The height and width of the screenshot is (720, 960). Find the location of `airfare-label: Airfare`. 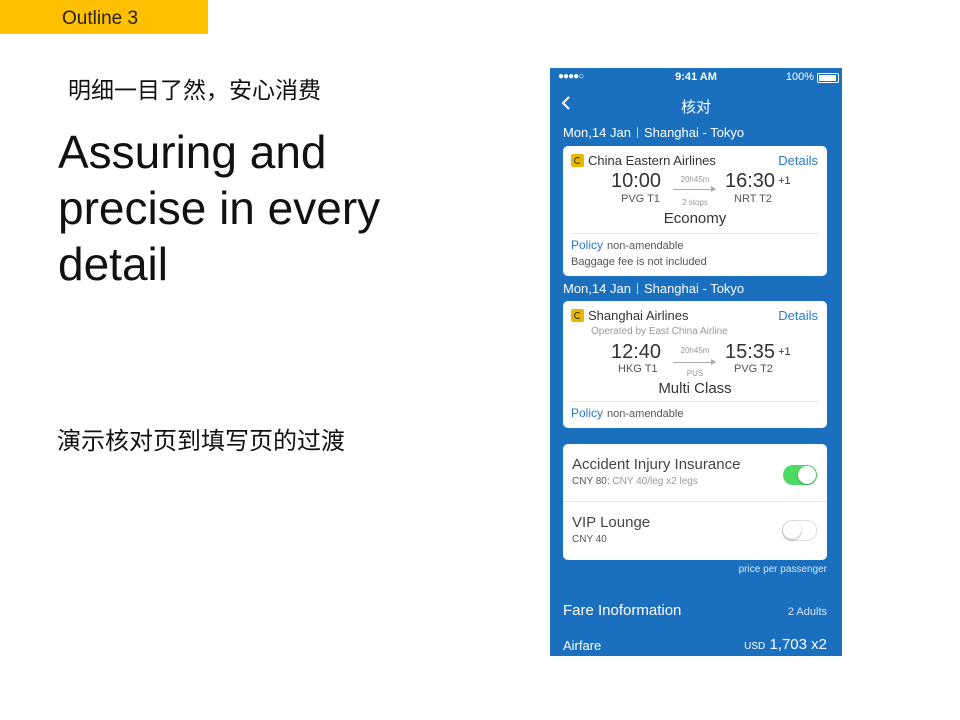

airfare-label: Airfare is located at coordinates (582, 645).